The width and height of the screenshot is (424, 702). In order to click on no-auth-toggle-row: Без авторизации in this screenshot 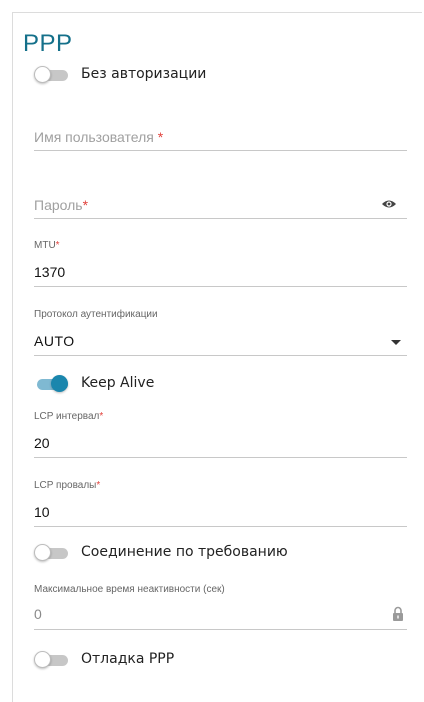, I will do `click(120, 74)`.